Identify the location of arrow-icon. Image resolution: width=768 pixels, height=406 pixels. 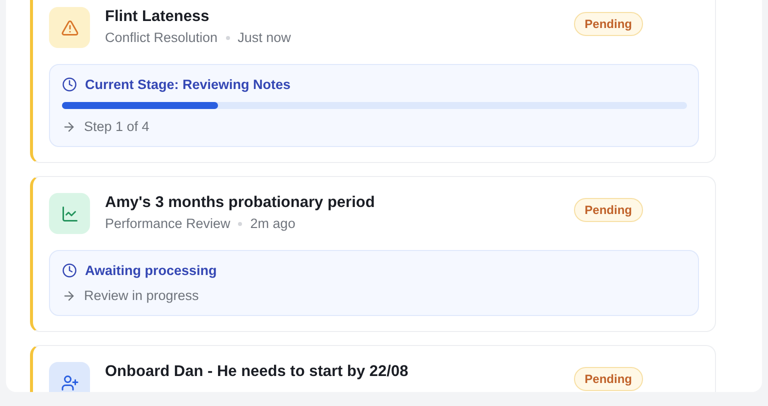
(69, 295).